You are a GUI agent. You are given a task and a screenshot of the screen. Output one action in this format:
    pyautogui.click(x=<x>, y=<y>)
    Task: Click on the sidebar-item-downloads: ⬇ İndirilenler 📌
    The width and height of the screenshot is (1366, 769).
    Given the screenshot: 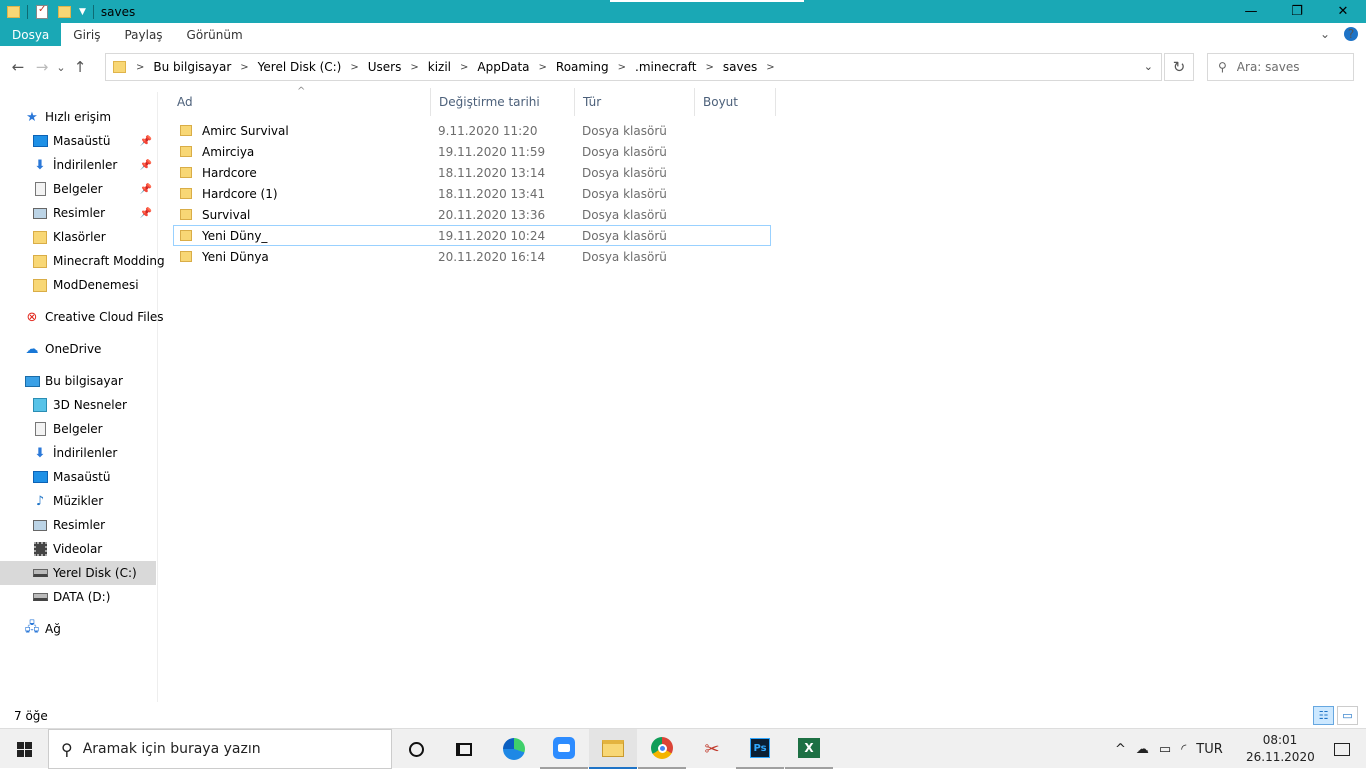 What is the action you would take?
    pyautogui.click(x=78, y=165)
    